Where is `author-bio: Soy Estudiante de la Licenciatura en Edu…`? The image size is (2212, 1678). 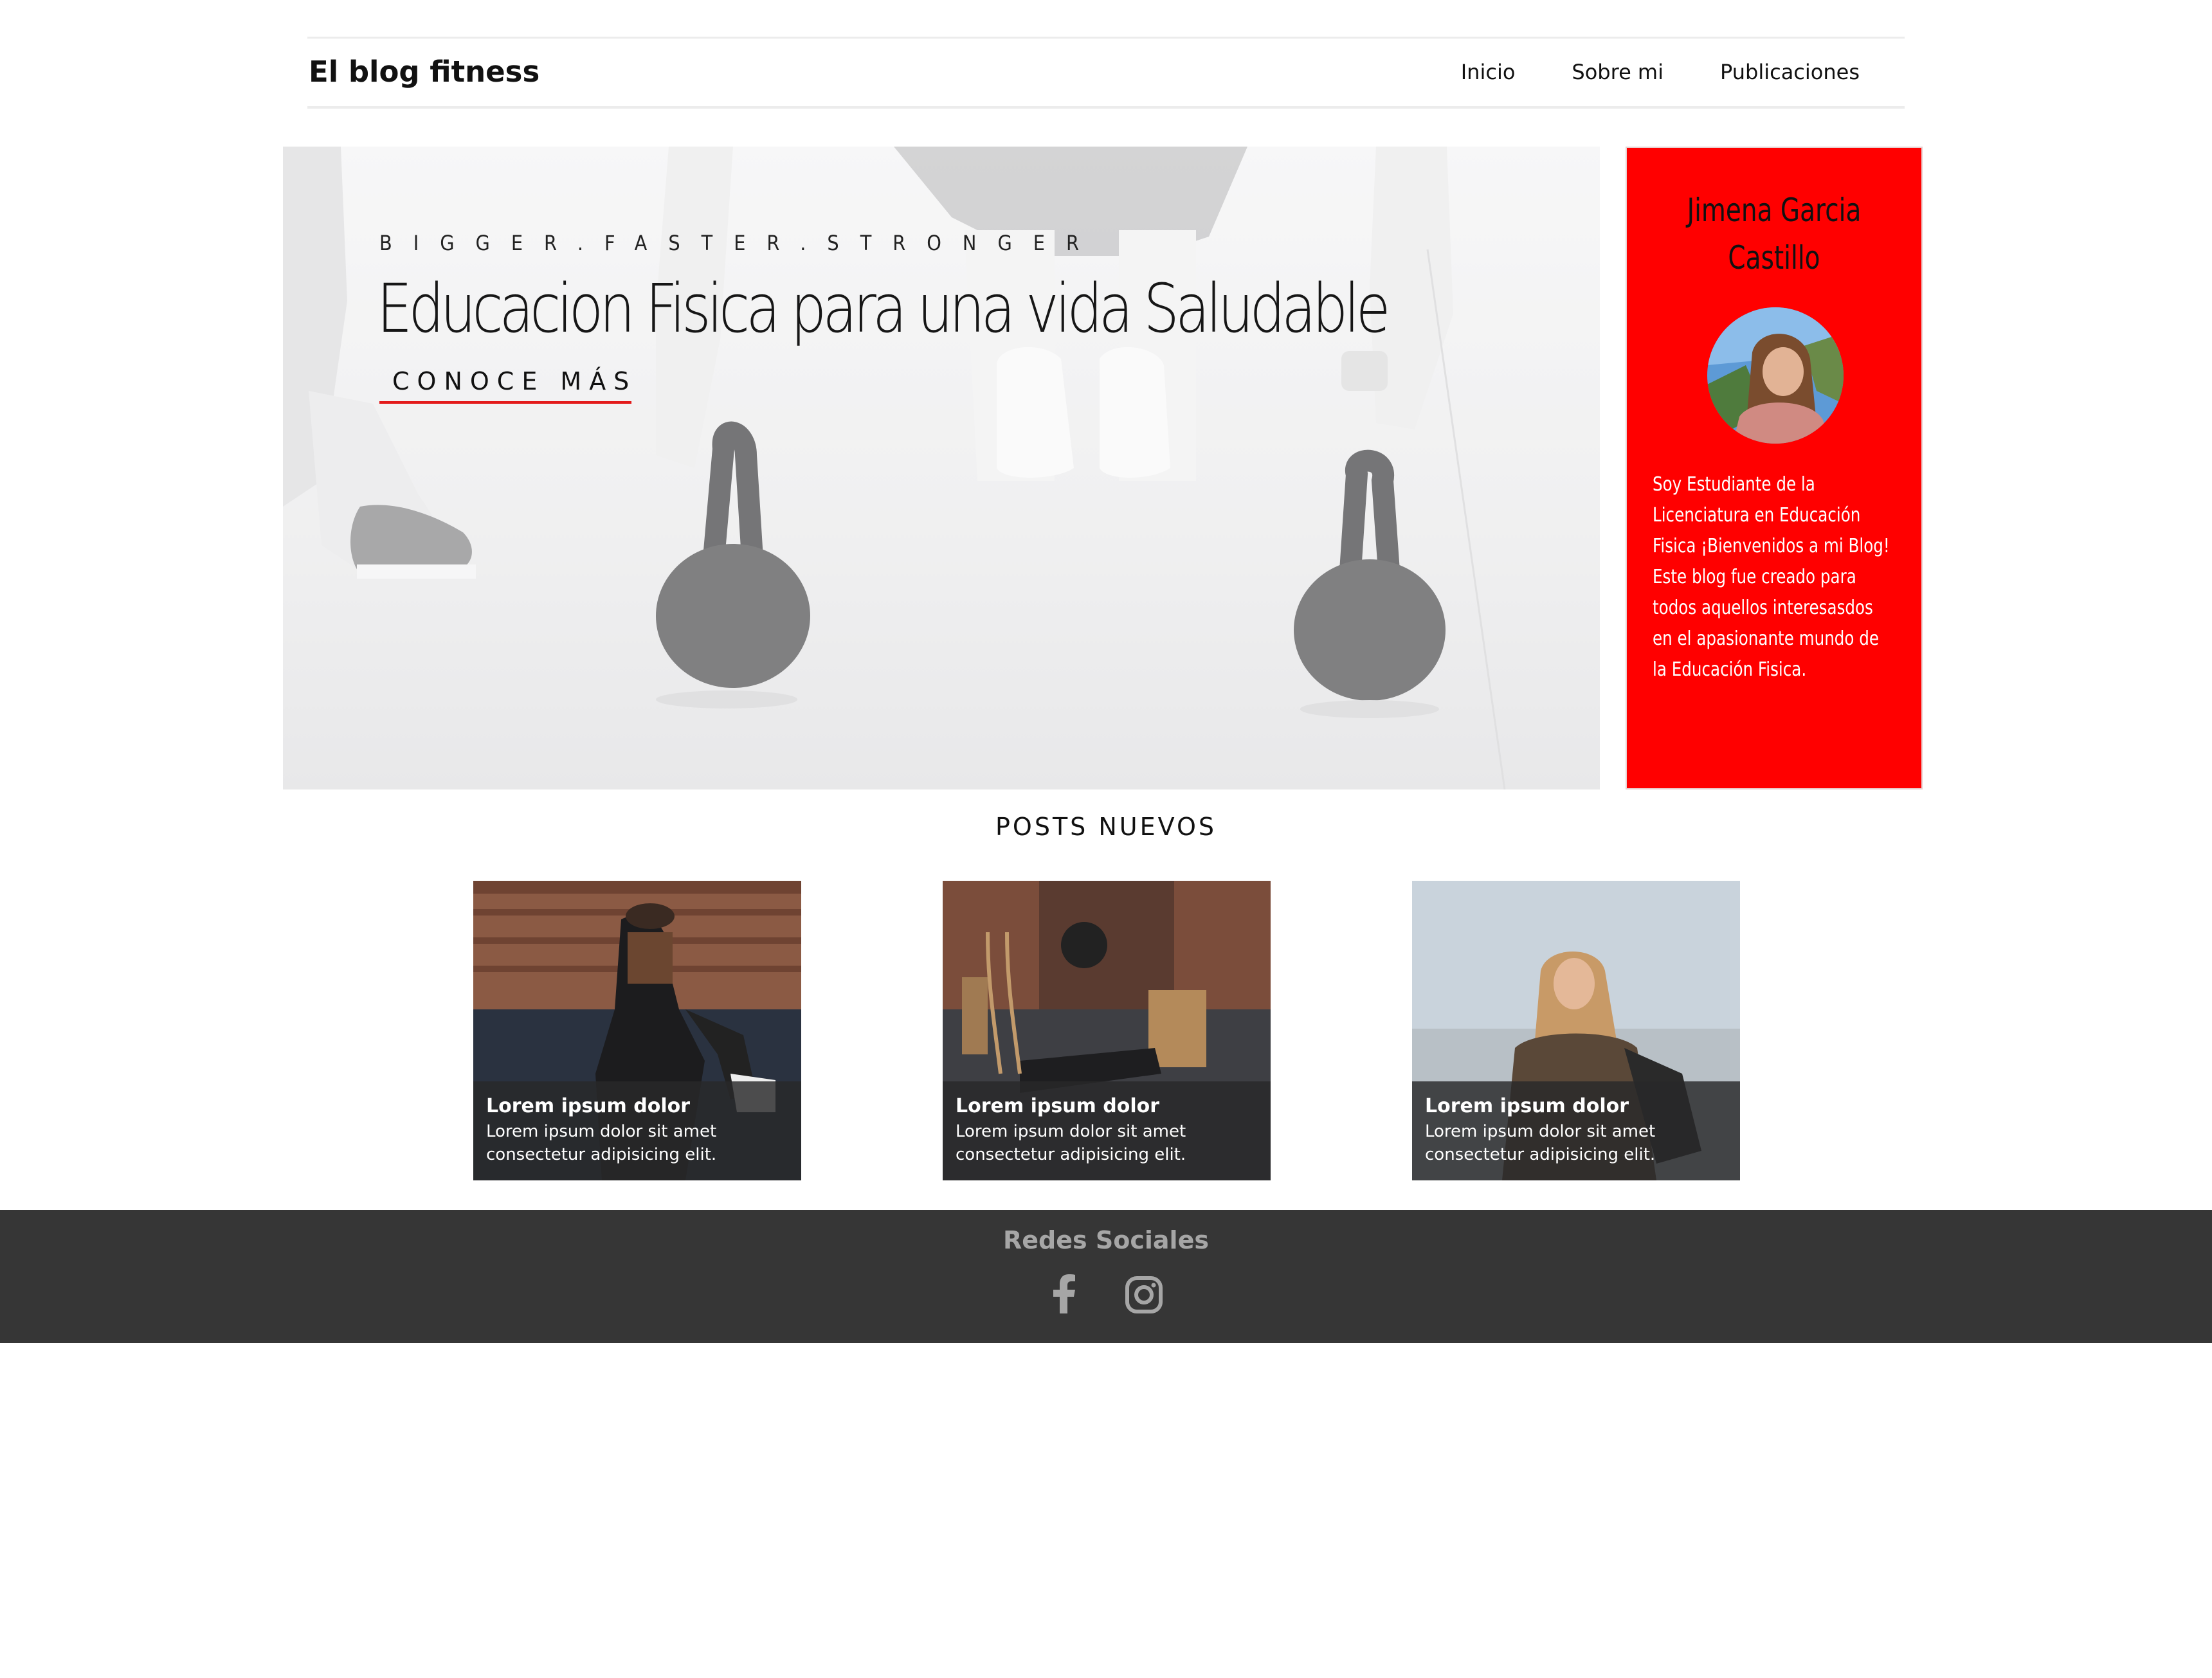
author-bio: Soy Estudiante de la Licenciatura en Edu… is located at coordinates (1771, 577).